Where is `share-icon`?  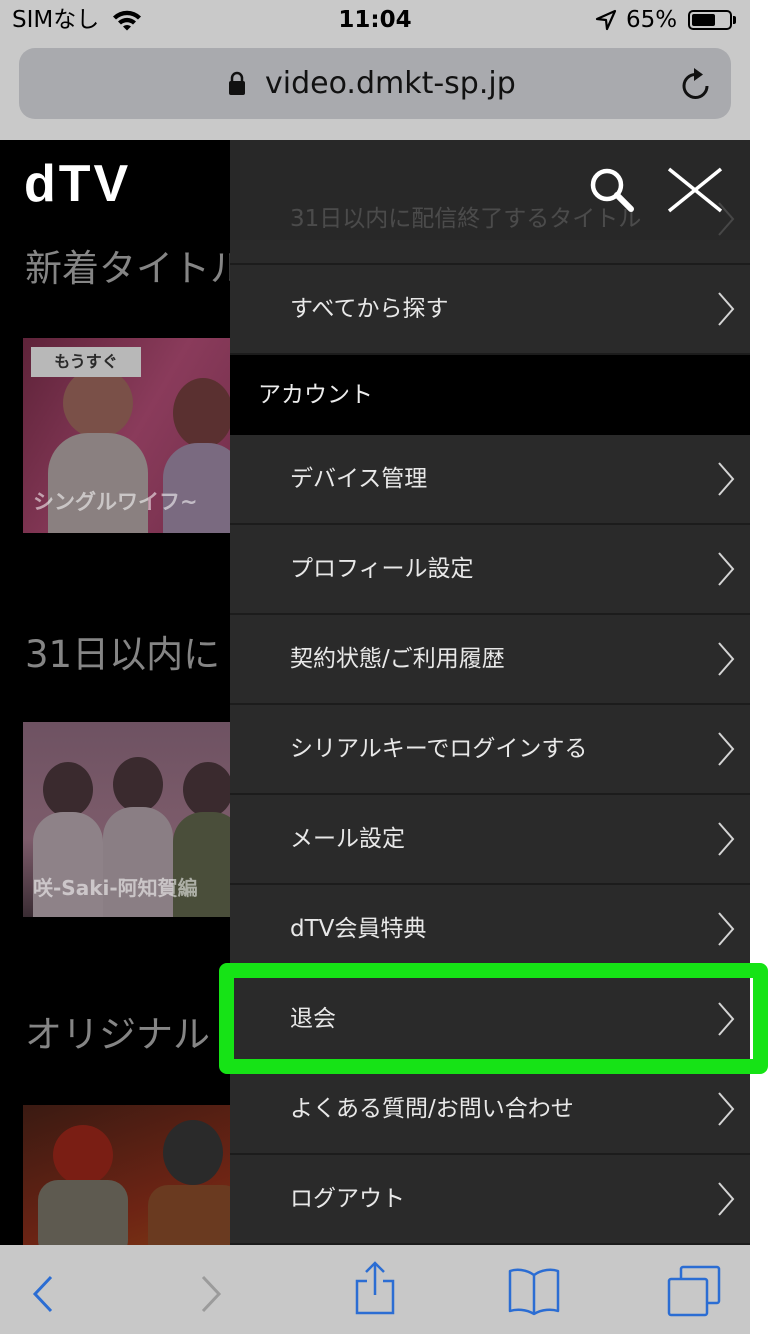 share-icon is located at coordinates (375, 1290).